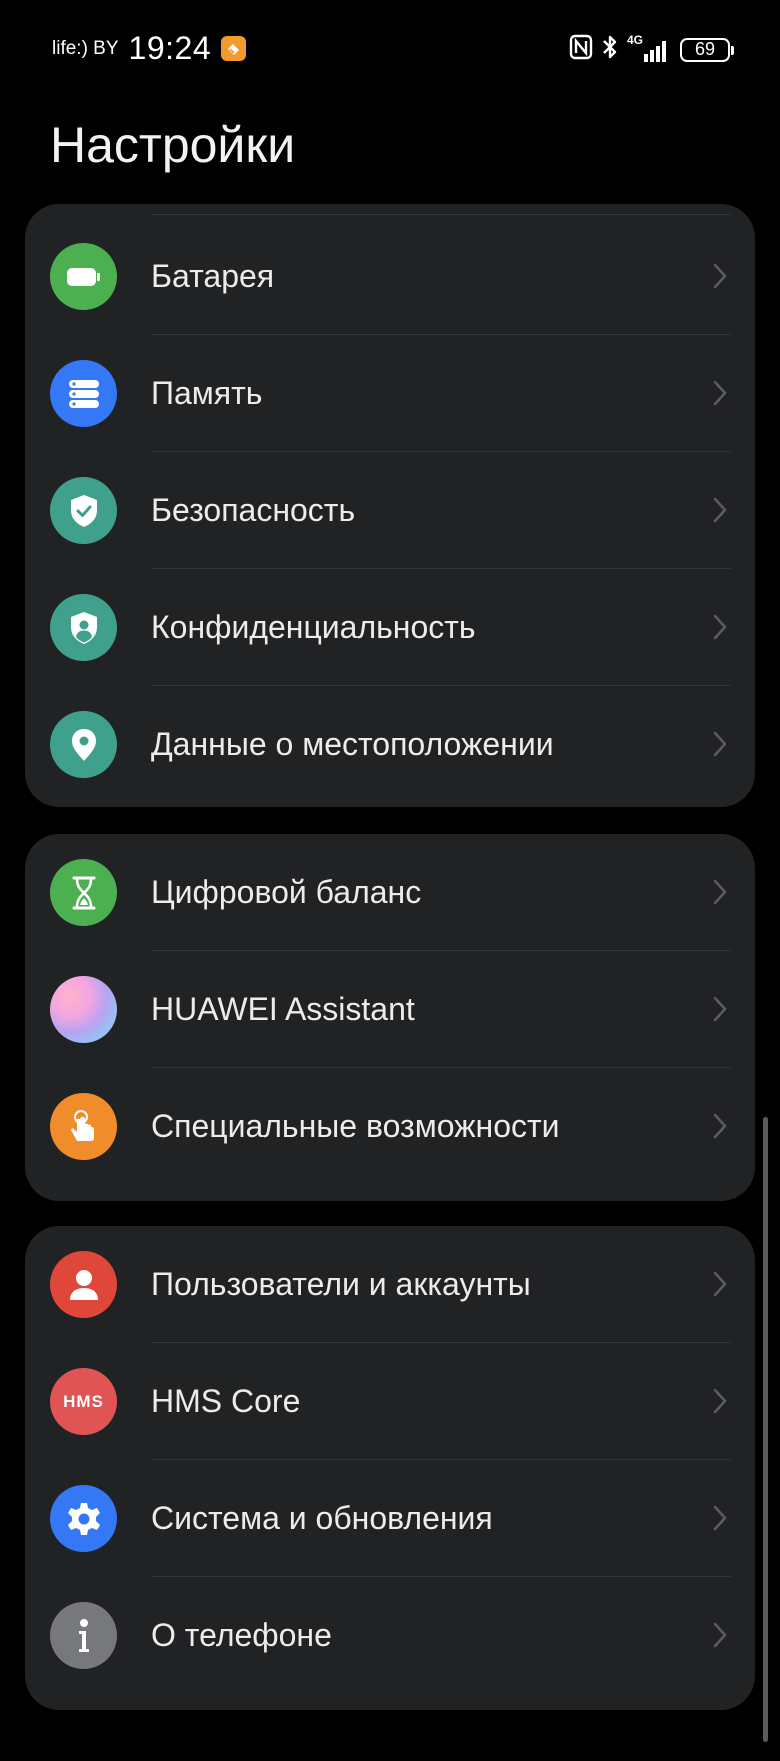 The image size is (780, 1761). Describe the element at coordinates (649, 48) in the screenshot. I see `signal-icon: 4G` at that location.